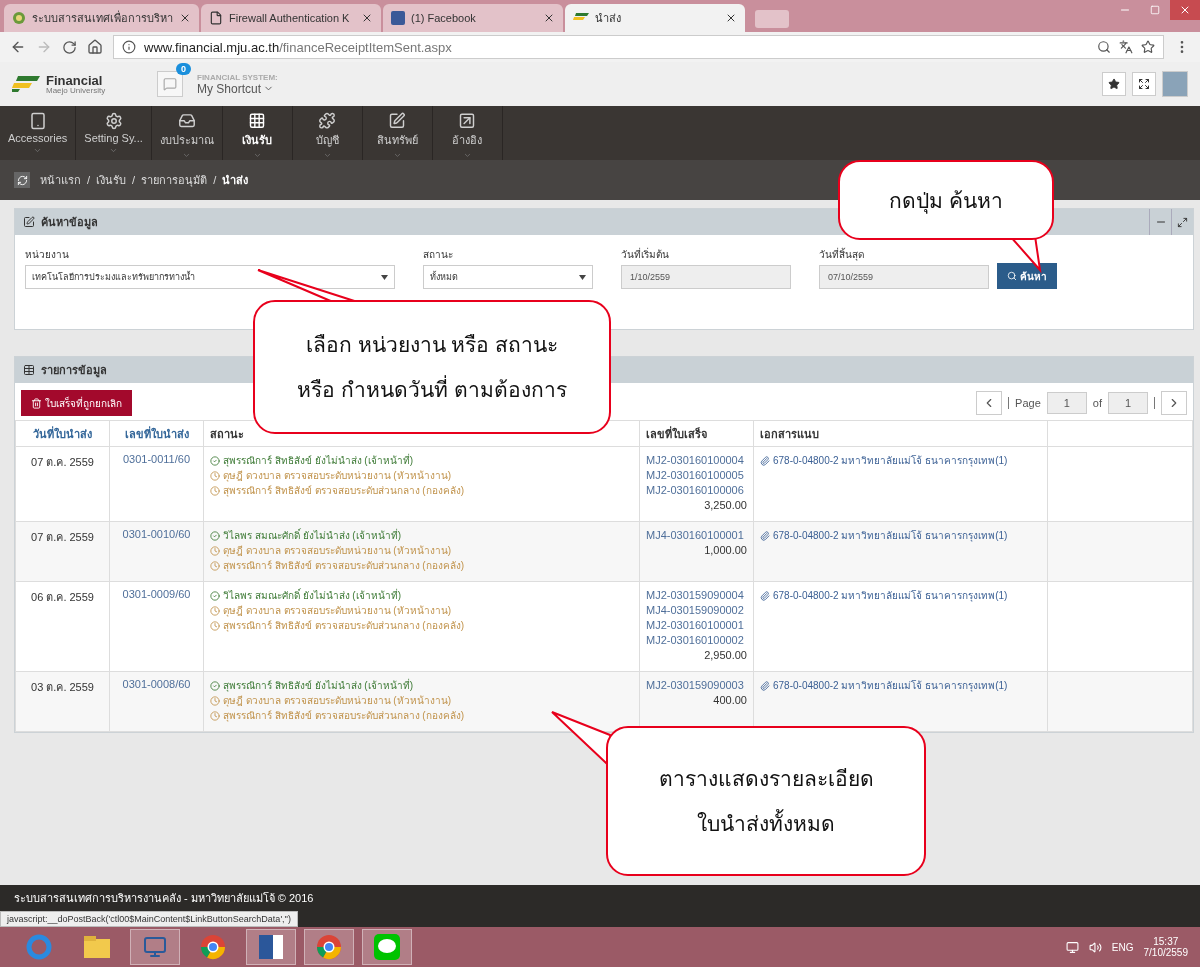 The height and width of the screenshot is (967, 1200). Describe the element at coordinates (421, 535) in the screenshot. I see `status-line: วิไลพร สมณะศักดิ์ ยังไม่นำส่ง (เจ้าหน้าที่)` at that location.